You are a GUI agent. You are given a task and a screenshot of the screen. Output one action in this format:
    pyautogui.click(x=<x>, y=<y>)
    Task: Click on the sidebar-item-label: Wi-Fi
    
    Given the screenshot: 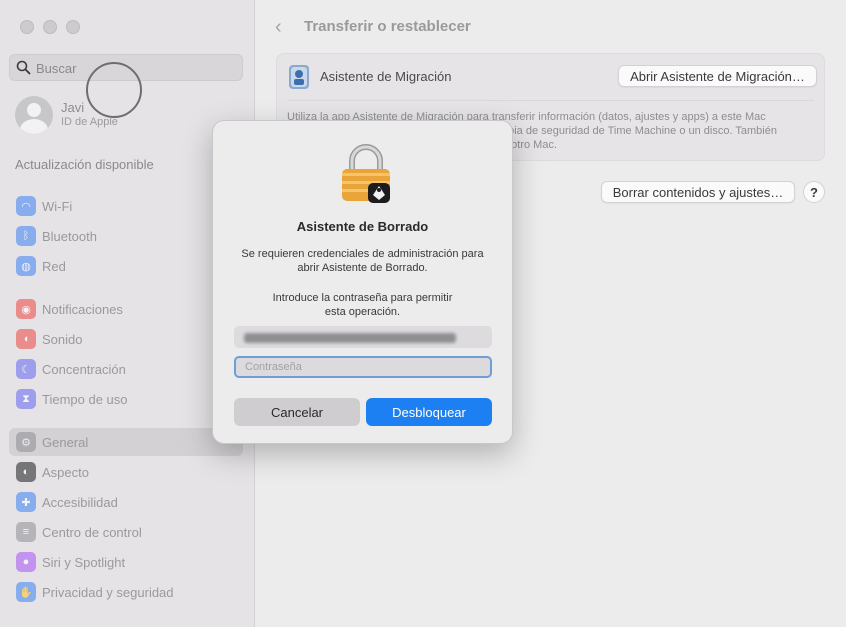 What is the action you would take?
    pyautogui.click(x=57, y=206)
    